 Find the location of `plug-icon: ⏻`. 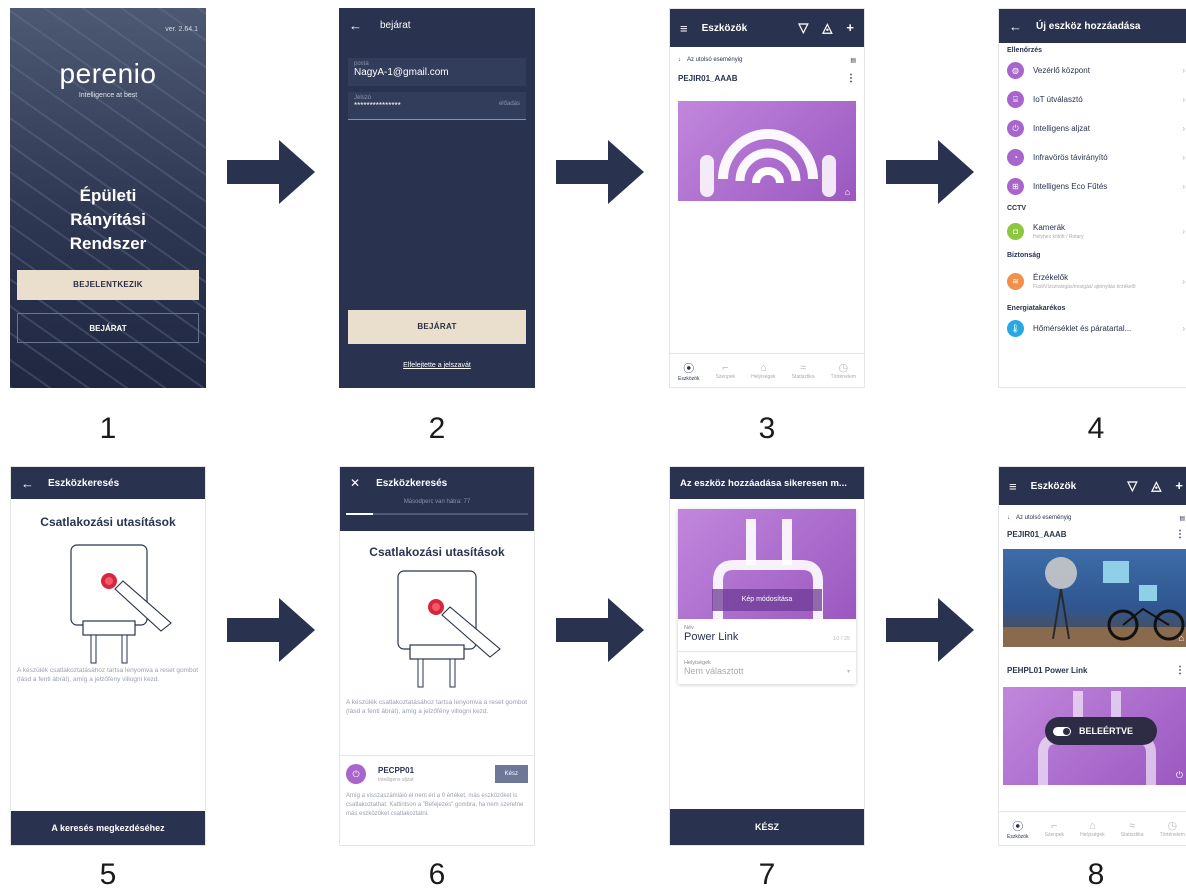

plug-icon: ⏻ is located at coordinates (356, 774).